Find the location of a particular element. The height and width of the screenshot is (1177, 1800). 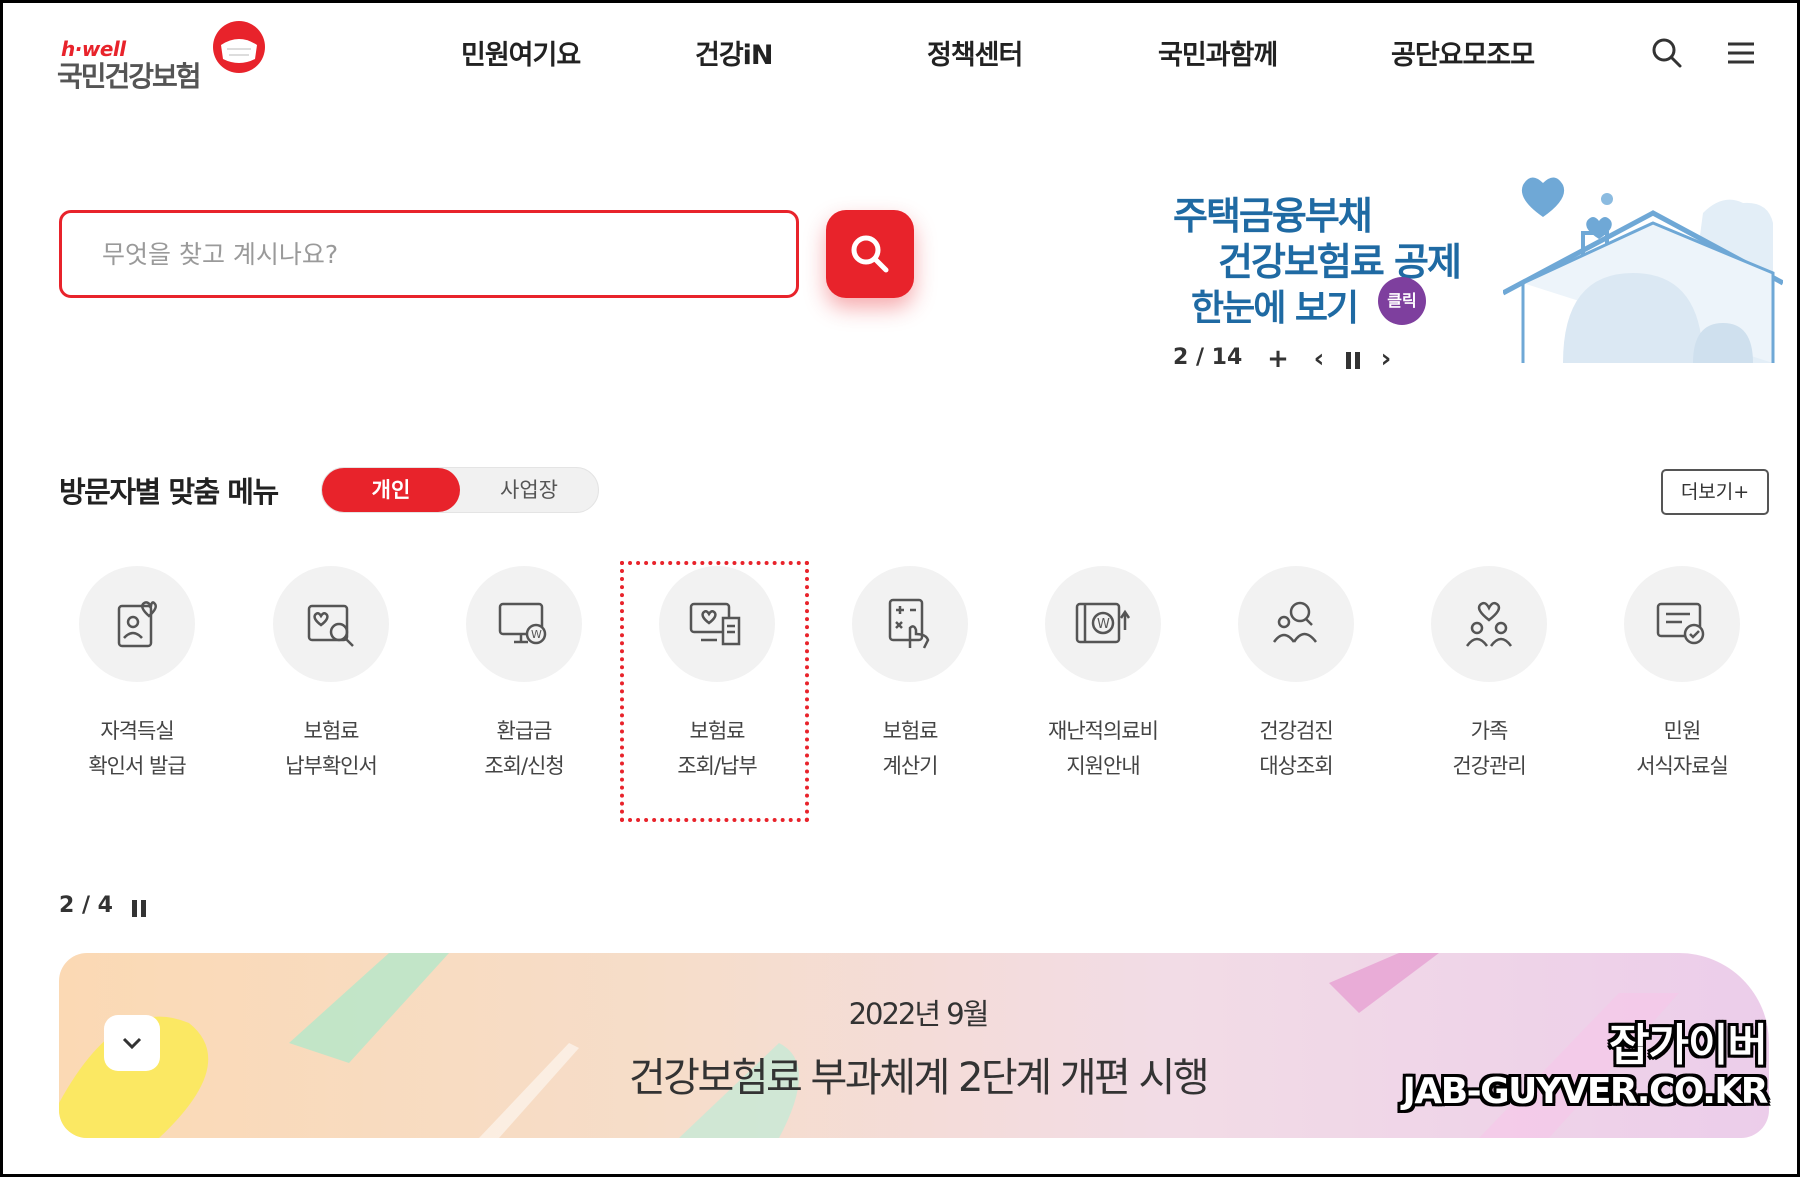

family-heart-icon is located at coordinates (1489, 624).